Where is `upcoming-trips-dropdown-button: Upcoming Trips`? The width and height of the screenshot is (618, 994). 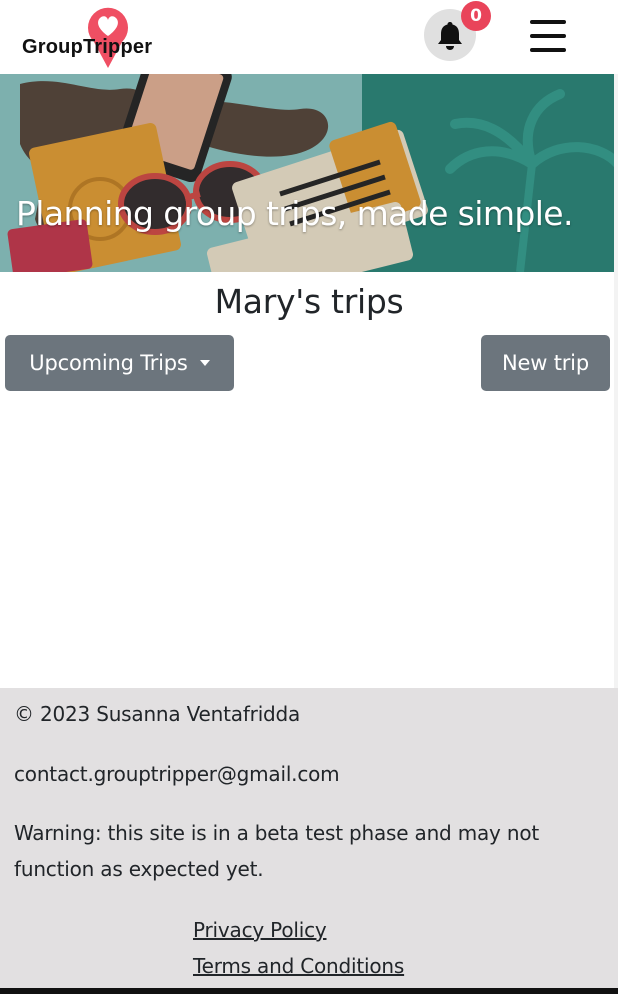
upcoming-trips-dropdown-button: Upcoming Trips is located at coordinates (119, 363).